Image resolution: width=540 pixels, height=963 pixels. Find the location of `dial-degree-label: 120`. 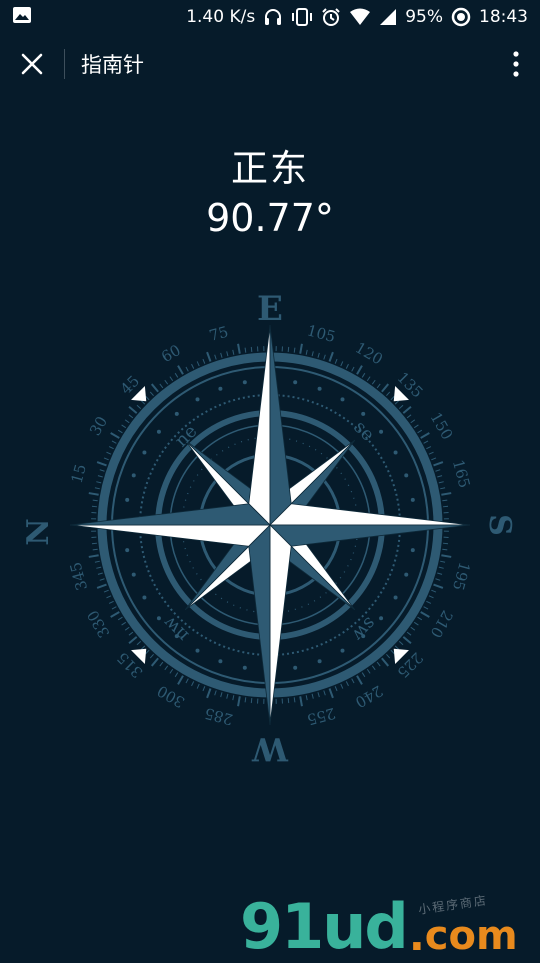

dial-degree-label: 120 is located at coordinates (369, 354).